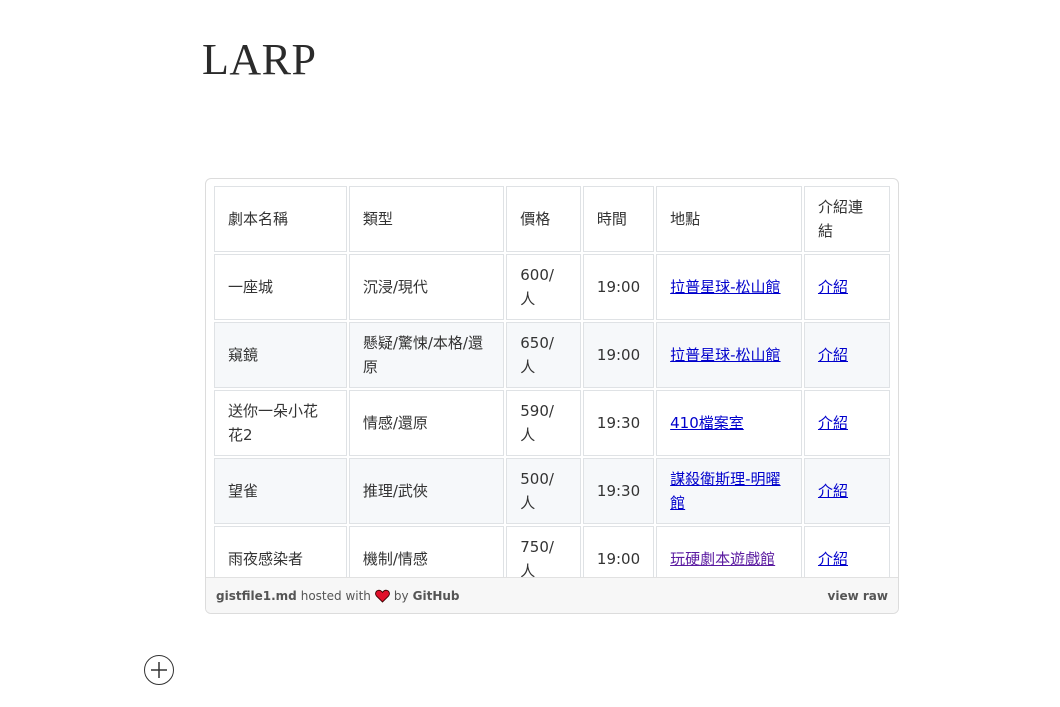 The image size is (1060, 707). I want to click on table-row: 窺鏡 懸疑/驚悚/本格/還原 650/人 19:00 拉普星球-松山館 介紹, so click(552, 355).